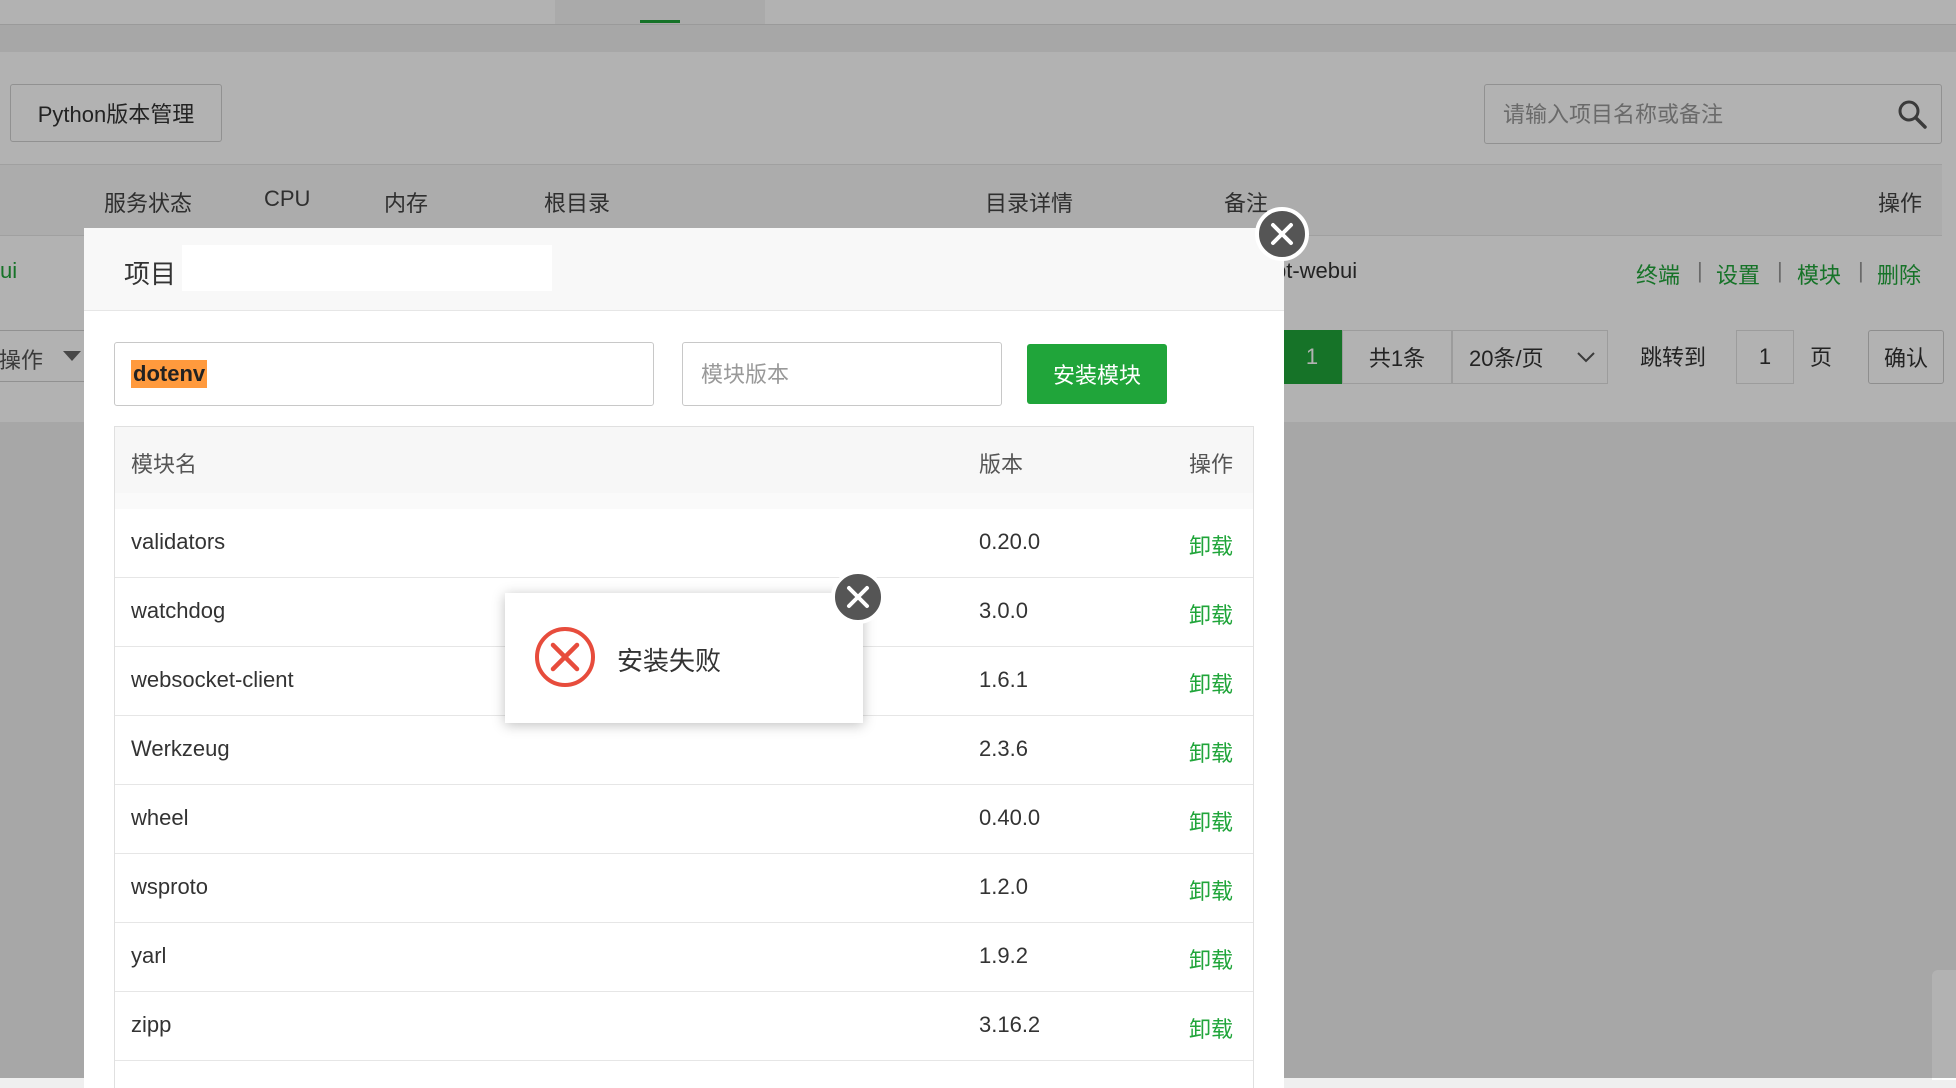 The height and width of the screenshot is (1088, 1956). I want to click on module-name: websocket-client, so click(212, 679).